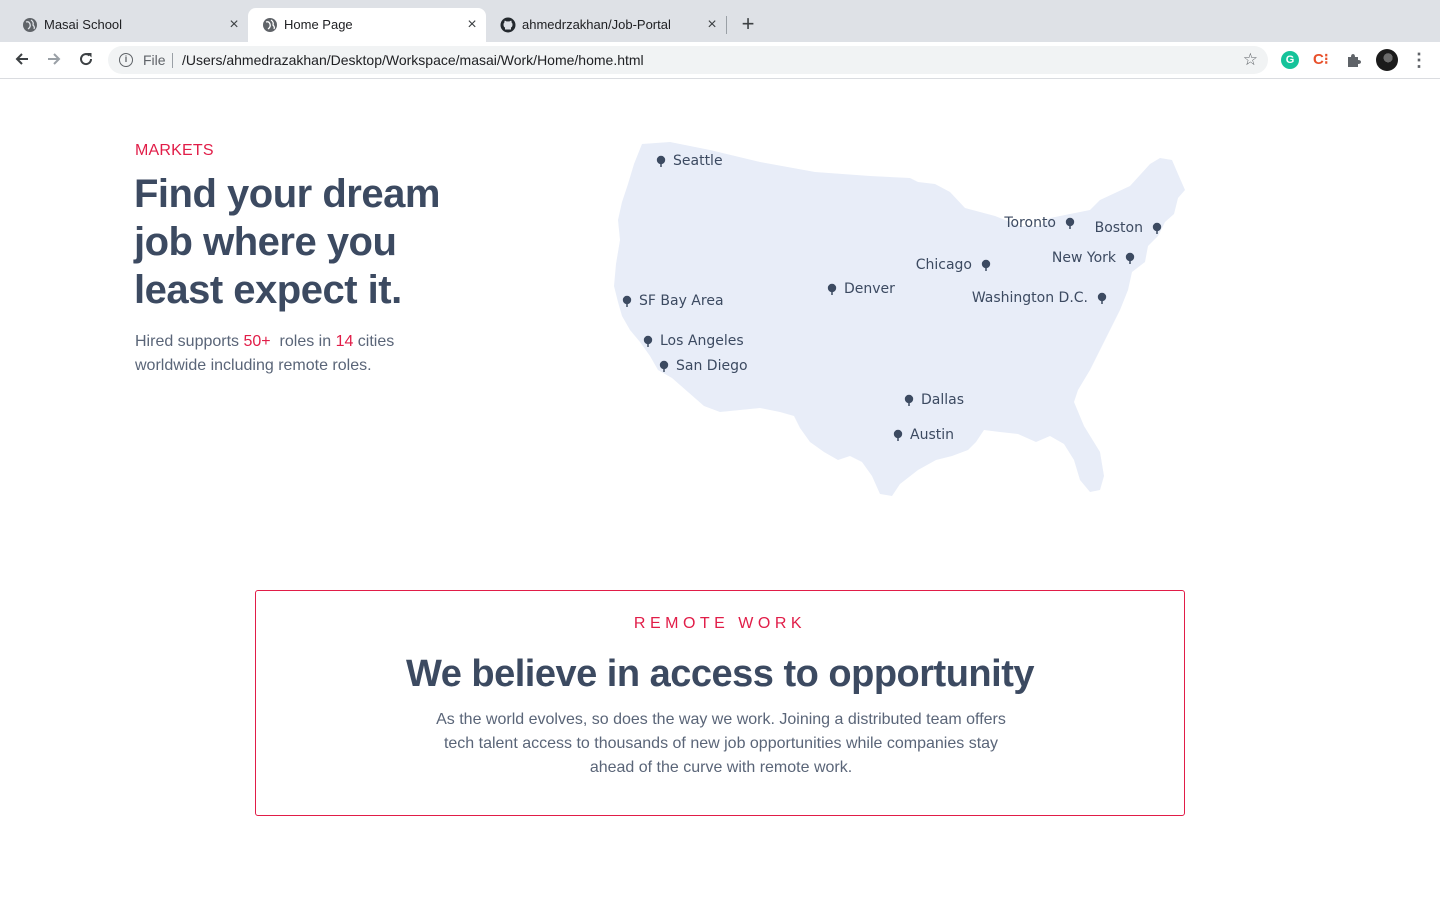 The height and width of the screenshot is (900, 1440). Describe the element at coordinates (702, 341) in the screenshot. I see `city-label: Los Angeles` at that location.